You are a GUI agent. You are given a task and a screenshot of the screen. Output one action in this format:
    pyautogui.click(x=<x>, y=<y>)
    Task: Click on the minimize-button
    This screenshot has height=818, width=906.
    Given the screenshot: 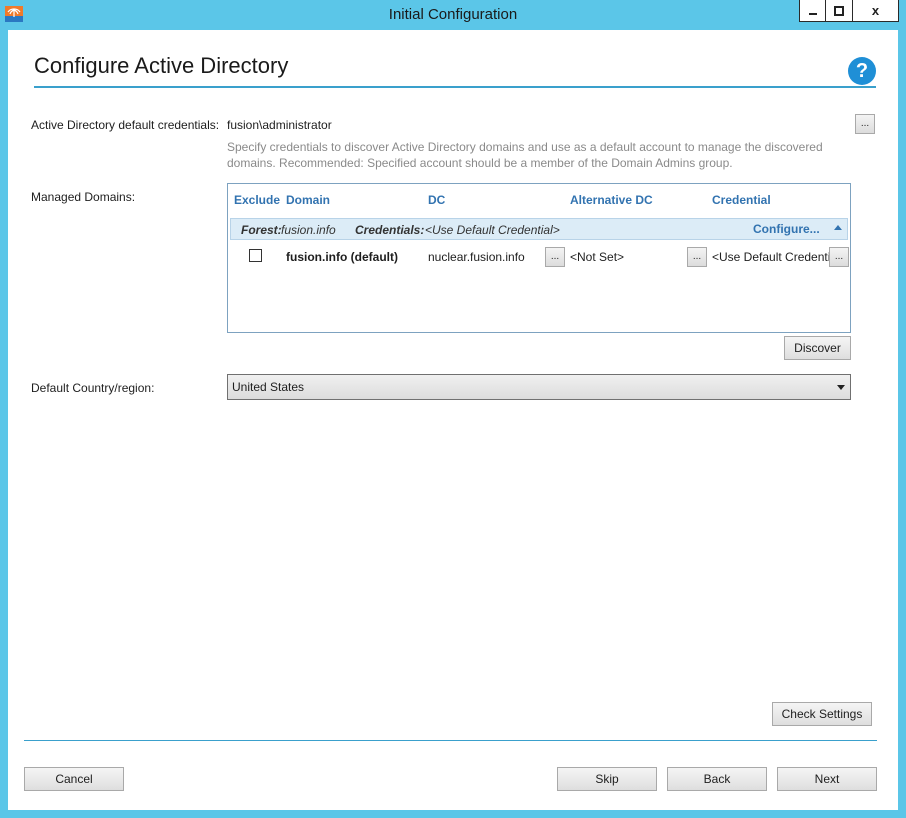 What is the action you would take?
    pyautogui.click(x=812, y=11)
    